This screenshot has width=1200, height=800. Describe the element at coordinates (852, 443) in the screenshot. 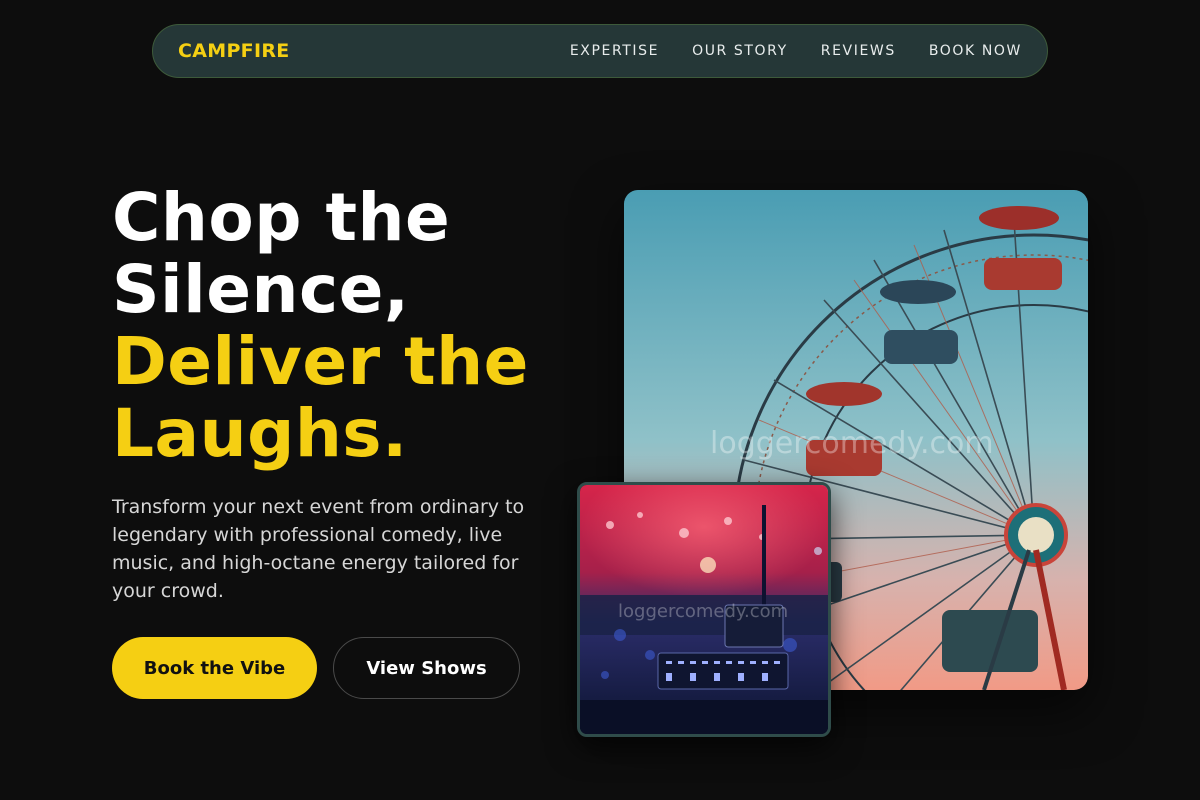

I see `watermark-main: loggercomedy.com` at that location.